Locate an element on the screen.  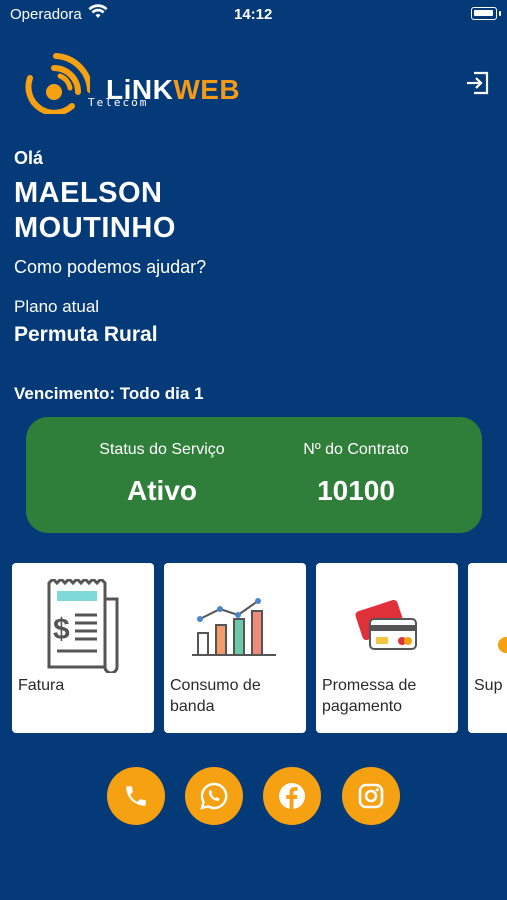
logout-icon is located at coordinates (478, 83).